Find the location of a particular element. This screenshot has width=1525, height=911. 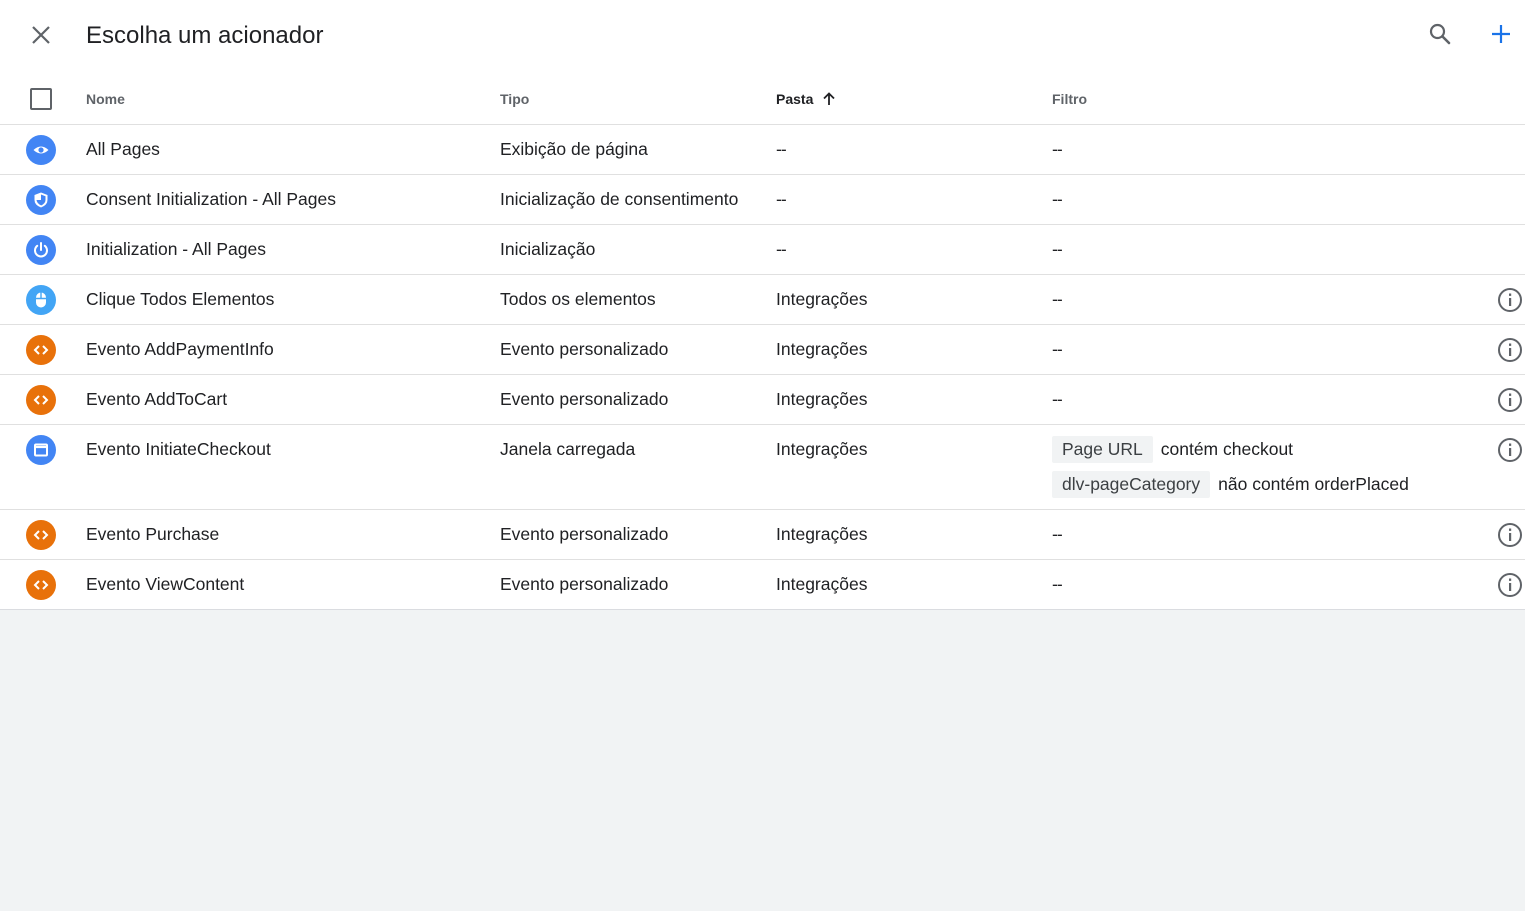

trigger-name: All Pages is located at coordinates (123, 149).